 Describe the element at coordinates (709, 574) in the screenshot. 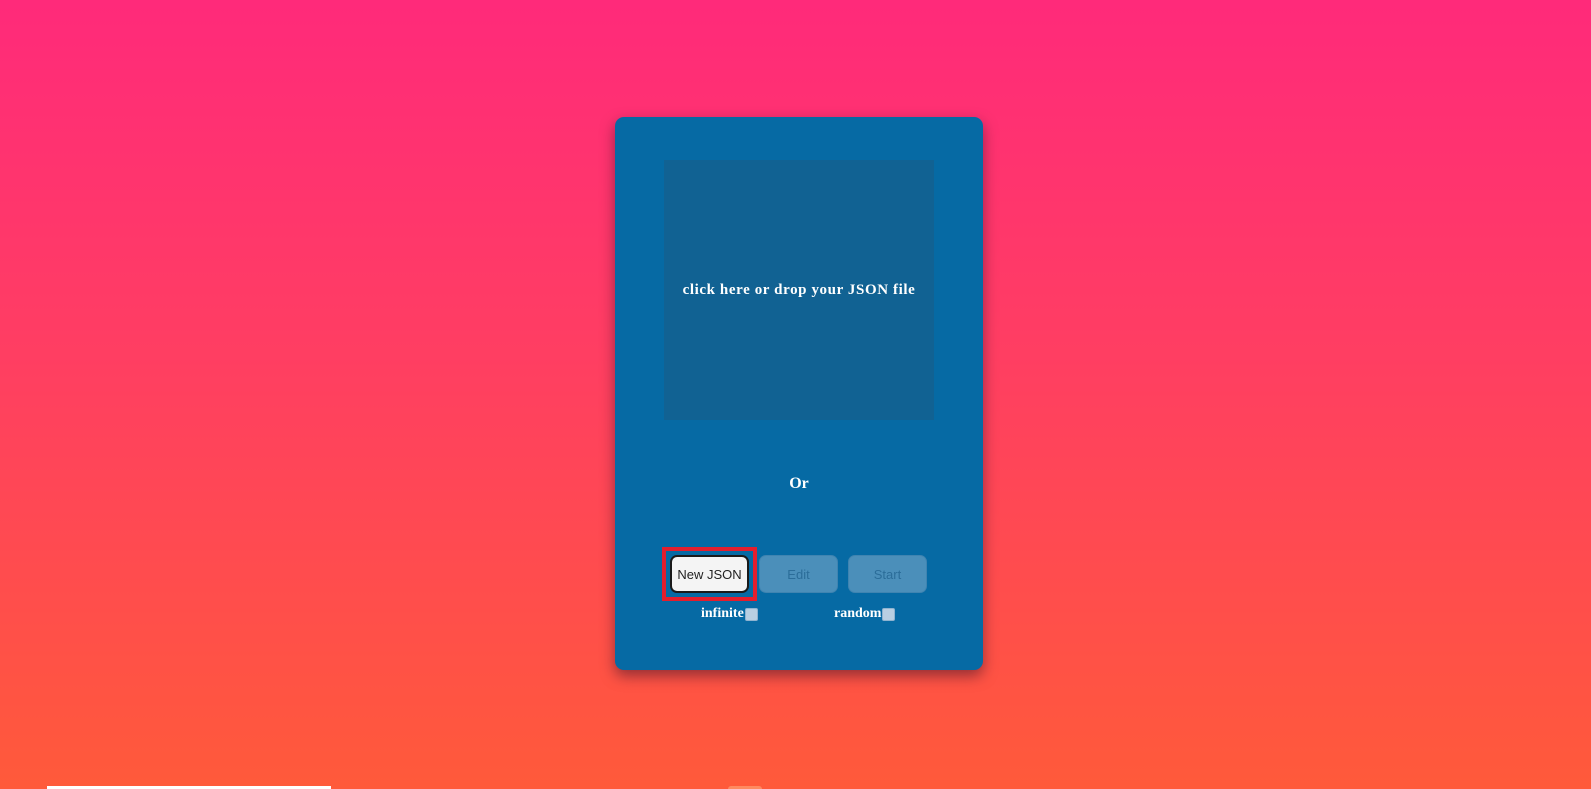

I see `new-json-button: New JSON` at that location.